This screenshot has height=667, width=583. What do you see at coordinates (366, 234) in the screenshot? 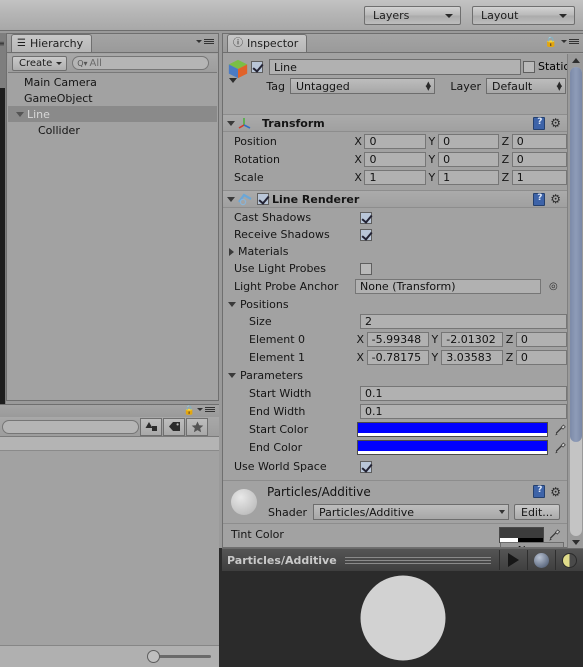
I see `receive-shadows-checkbox` at bounding box center [366, 234].